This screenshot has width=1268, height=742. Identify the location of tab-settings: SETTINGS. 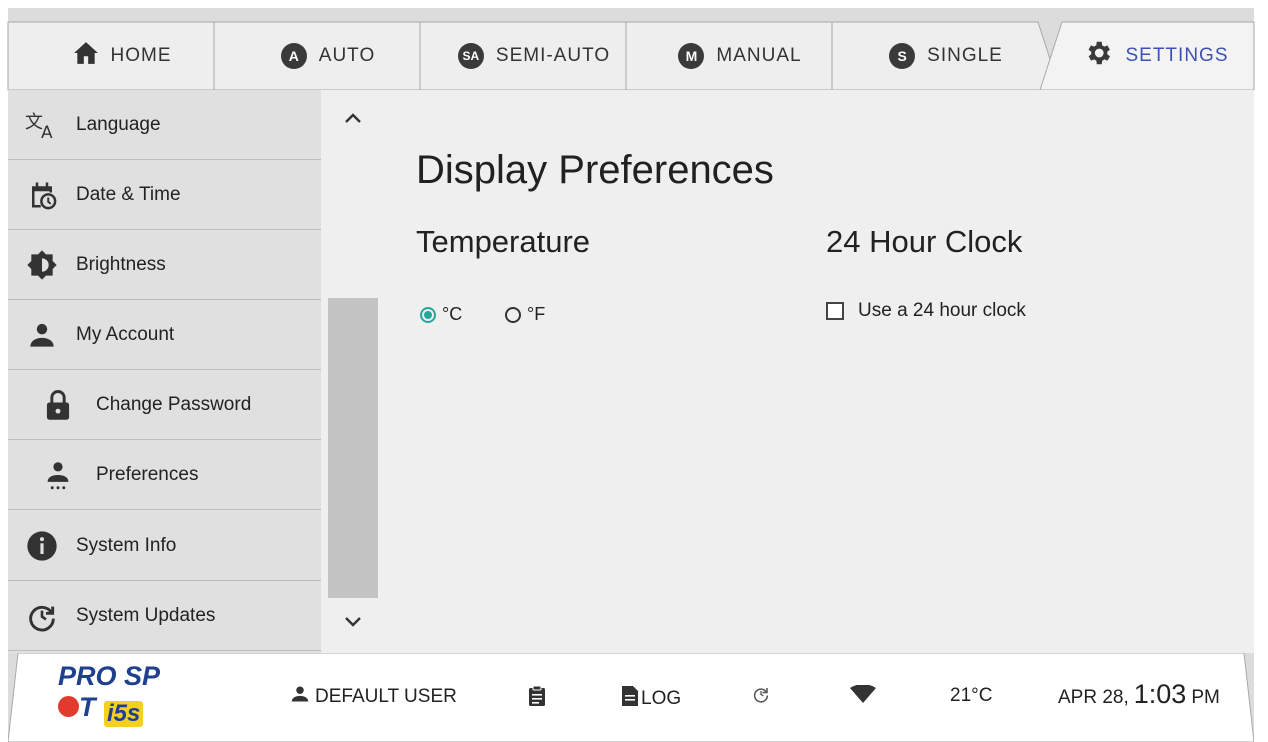
(1147, 56).